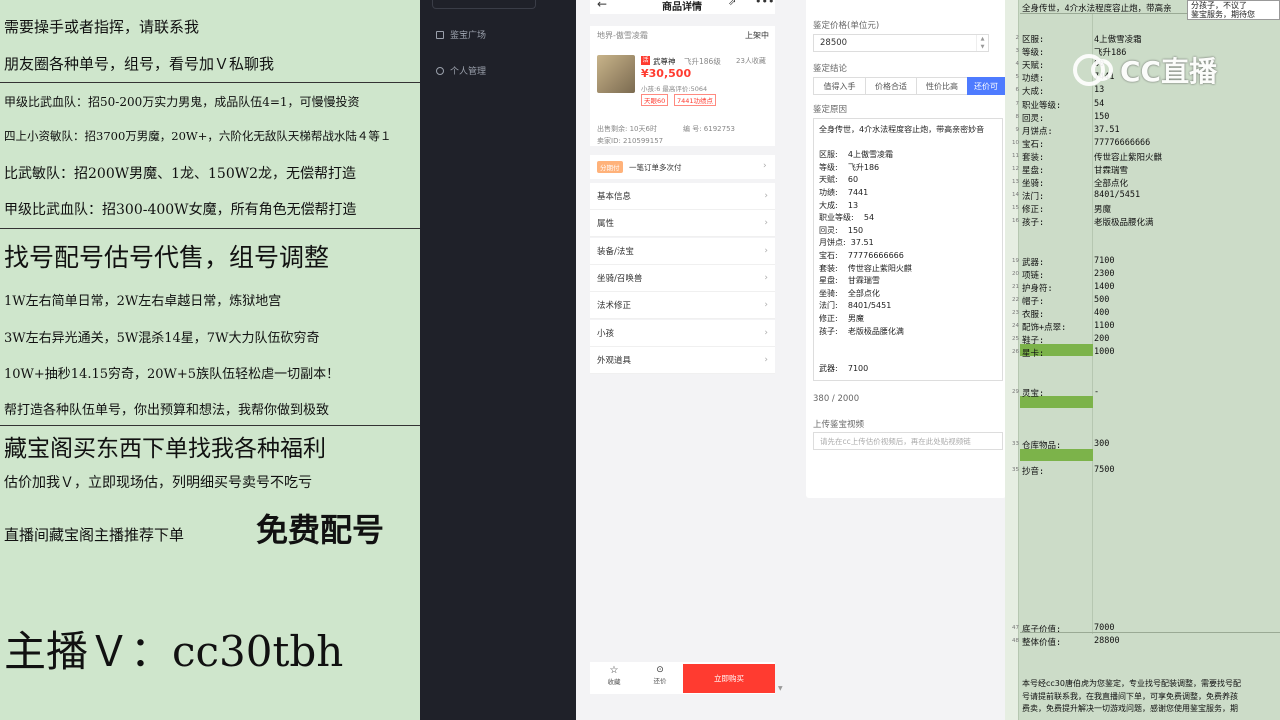  Describe the element at coordinates (1101, 117) in the screenshot. I see `sheet-value-cell: 150` at that location.